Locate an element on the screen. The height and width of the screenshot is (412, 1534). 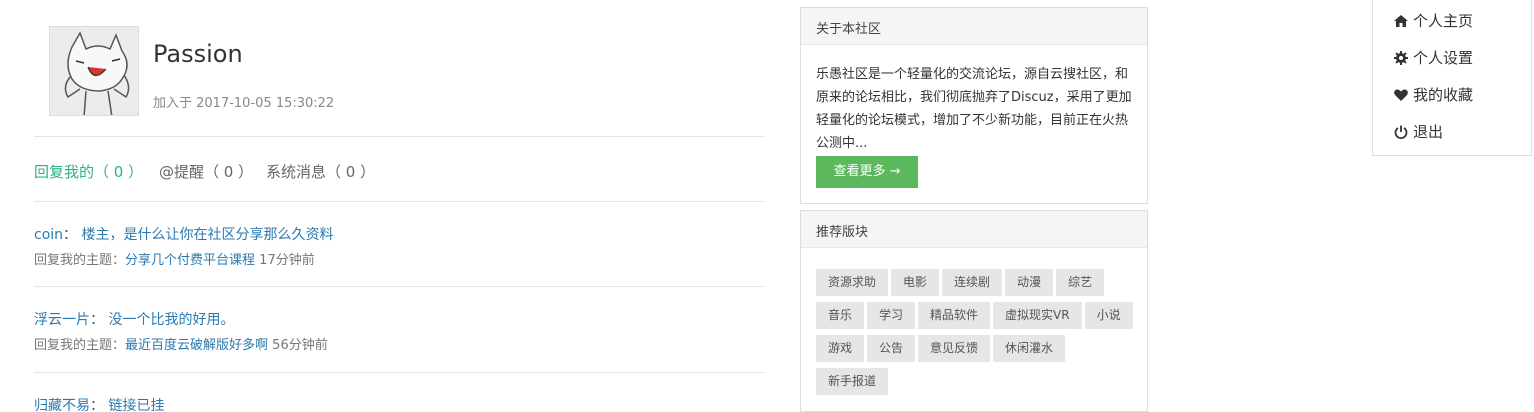
list-item: 归藏不易： 链接已挂 is located at coordinates (399, 392).